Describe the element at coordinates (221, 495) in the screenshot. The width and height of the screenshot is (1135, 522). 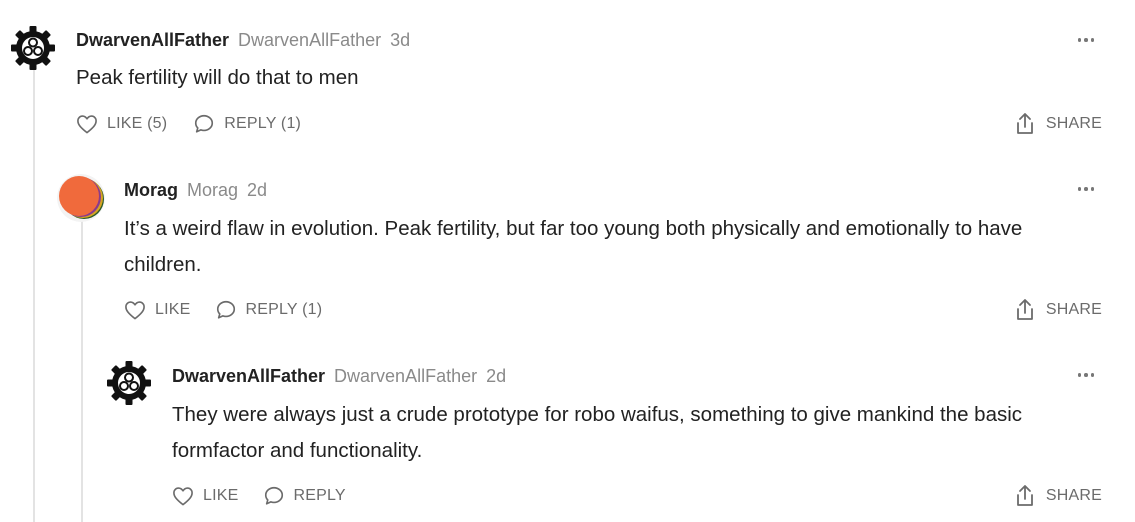
I see `like-label: LIKE` at that location.